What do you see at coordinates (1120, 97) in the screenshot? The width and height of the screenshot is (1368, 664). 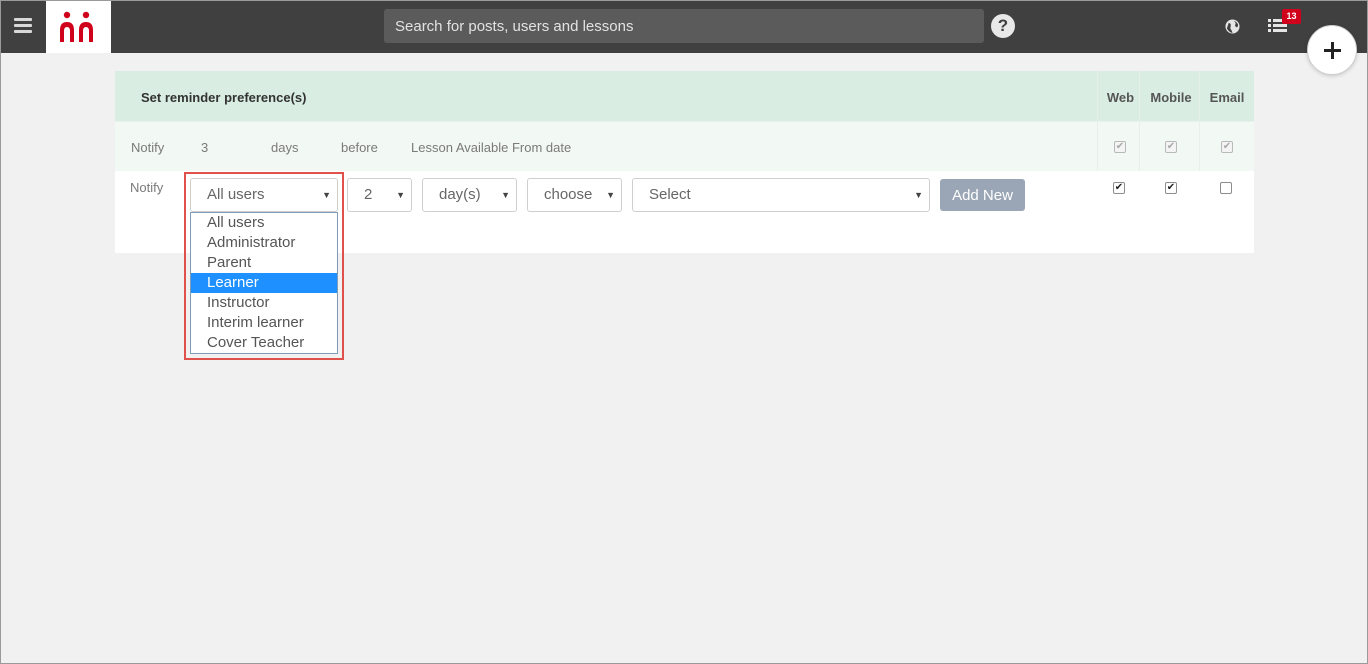 I see `column-web: Web` at bounding box center [1120, 97].